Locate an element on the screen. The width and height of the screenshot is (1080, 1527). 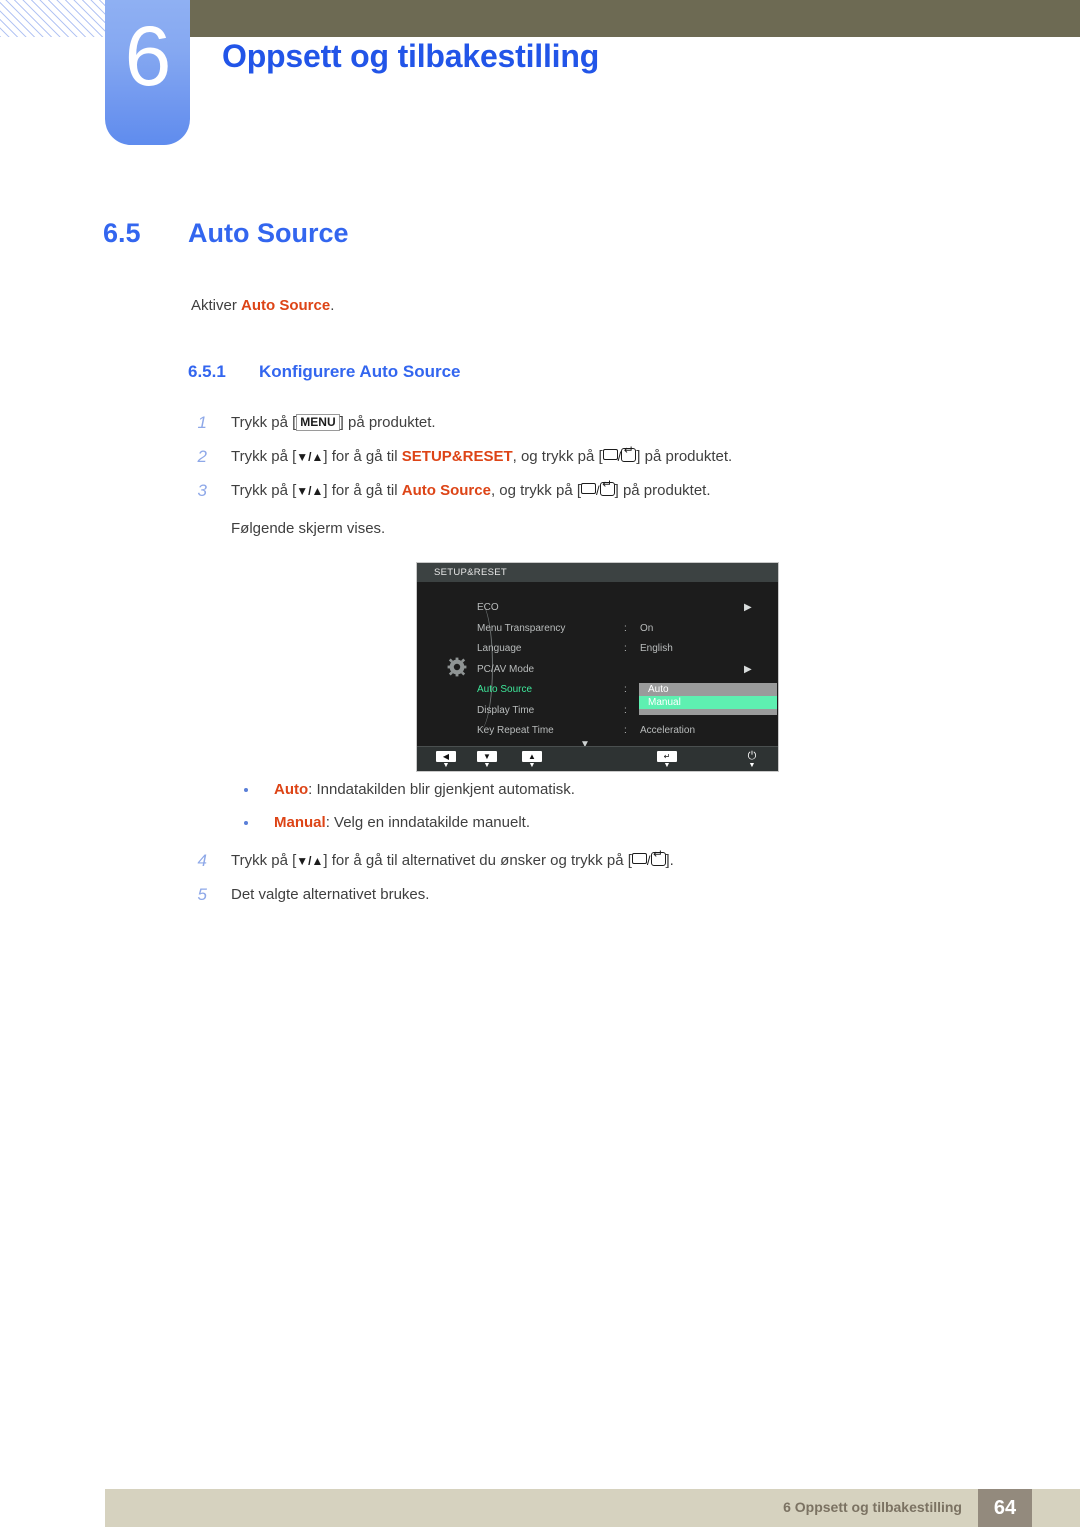
page-number: 64 is located at coordinates (1005, 1508).